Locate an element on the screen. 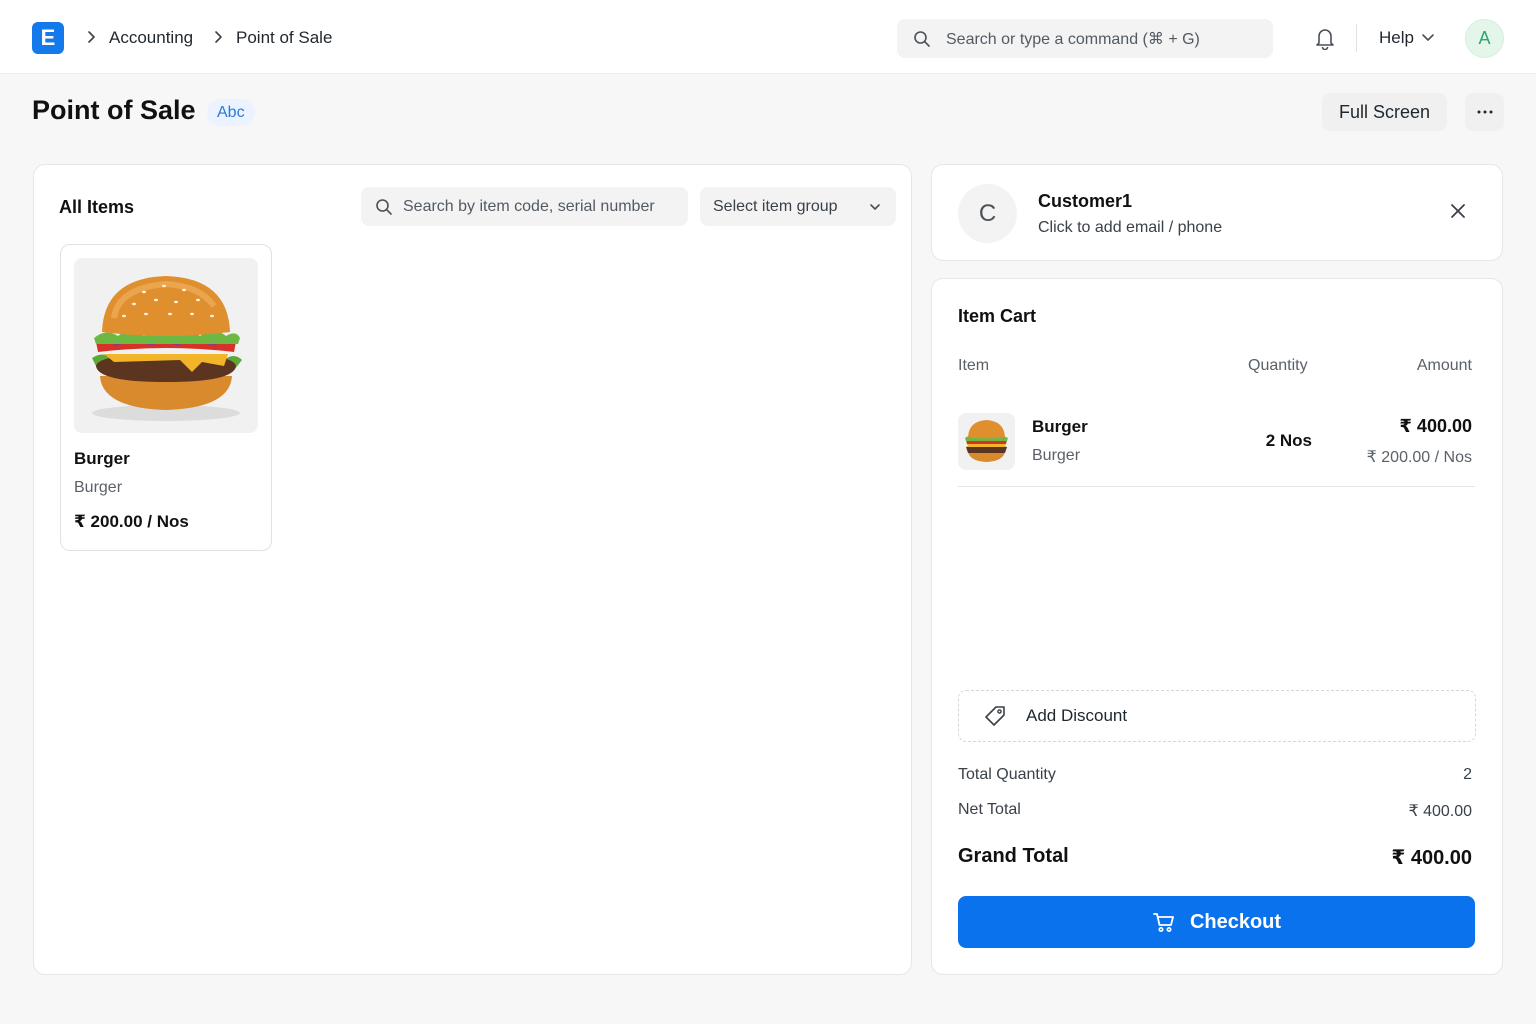  grand-total-value: ₹ 400.00 is located at coordinates (1431, 858).